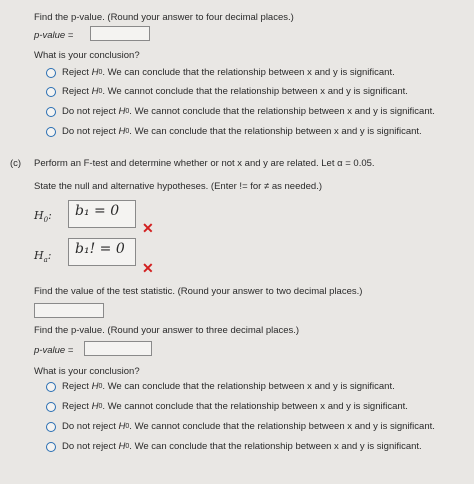  What do you see at coordinates (43, 216) in the screenshot?
I see `h0-label: H0:` at bounding box center [43, 216].